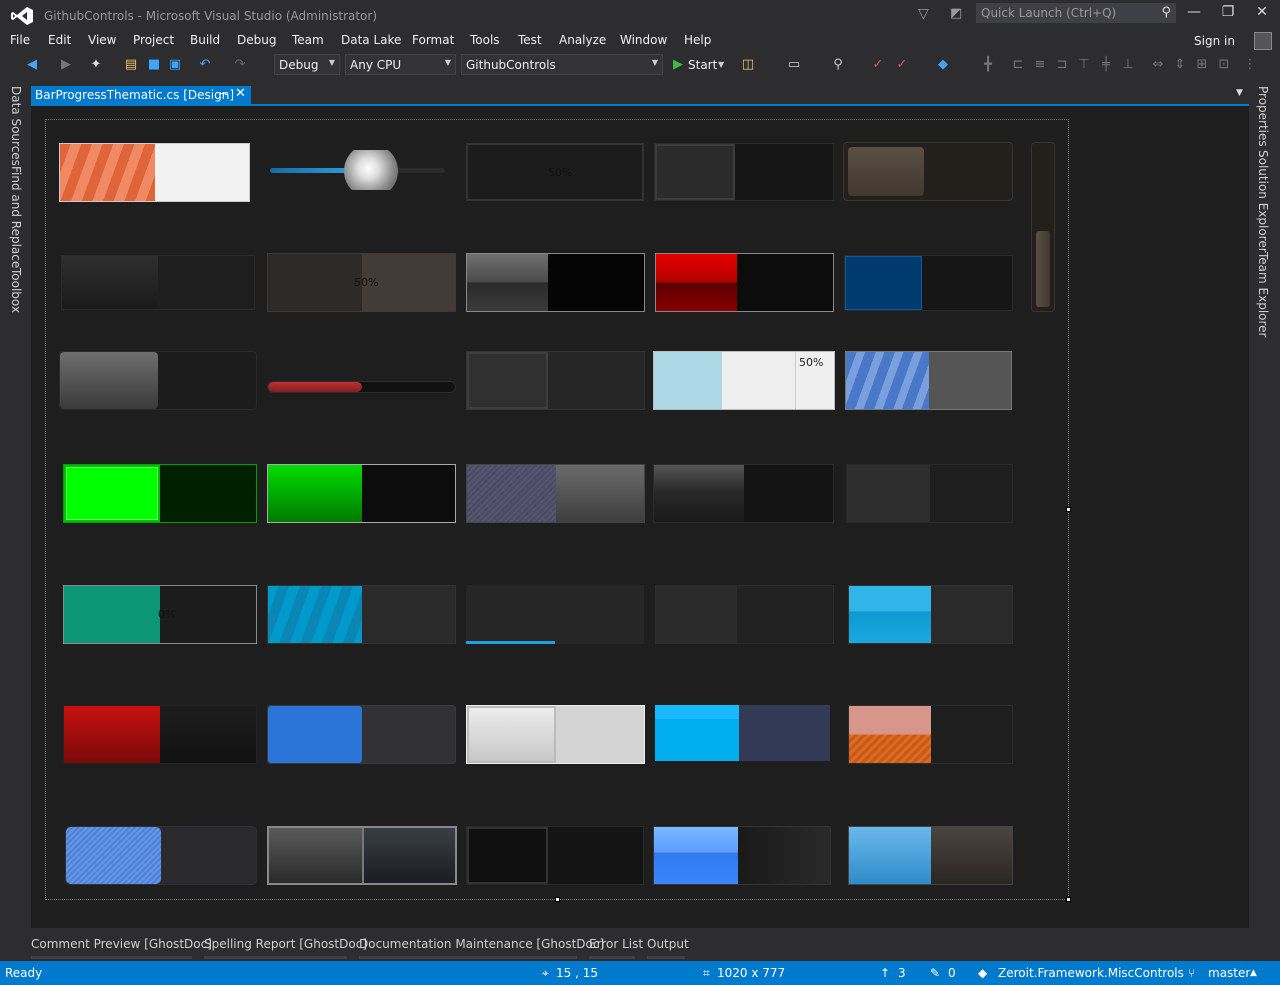  What do you see at coordinates (678, 65) in the screenshot?
I see `start-play-icon: ▶` at bounding box center [678, 65].